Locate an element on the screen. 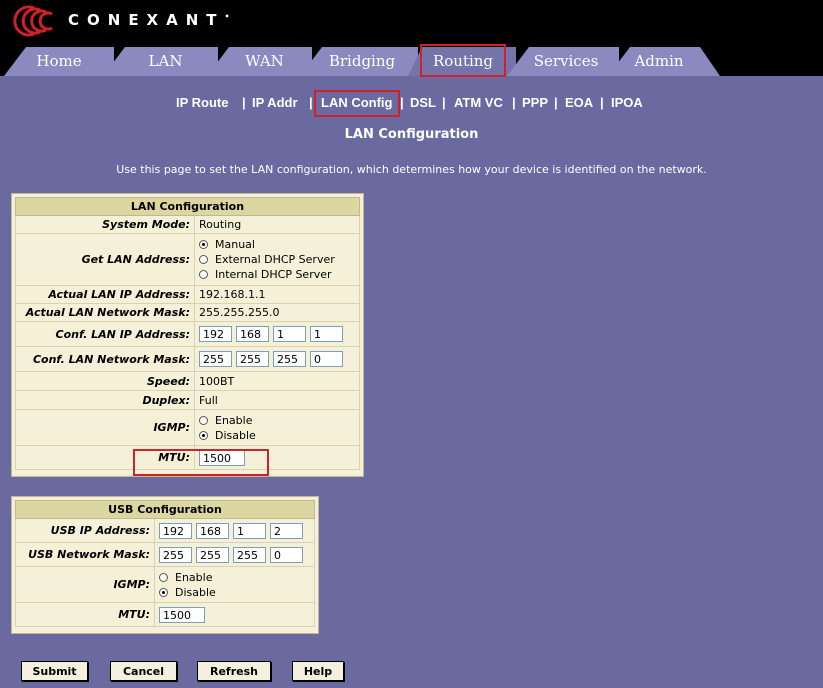 The width and height of the screenshot is (823, 688). get-lan-internal-dhcp-radio: Internal DHCP Server is located at coordinates (277, 274).